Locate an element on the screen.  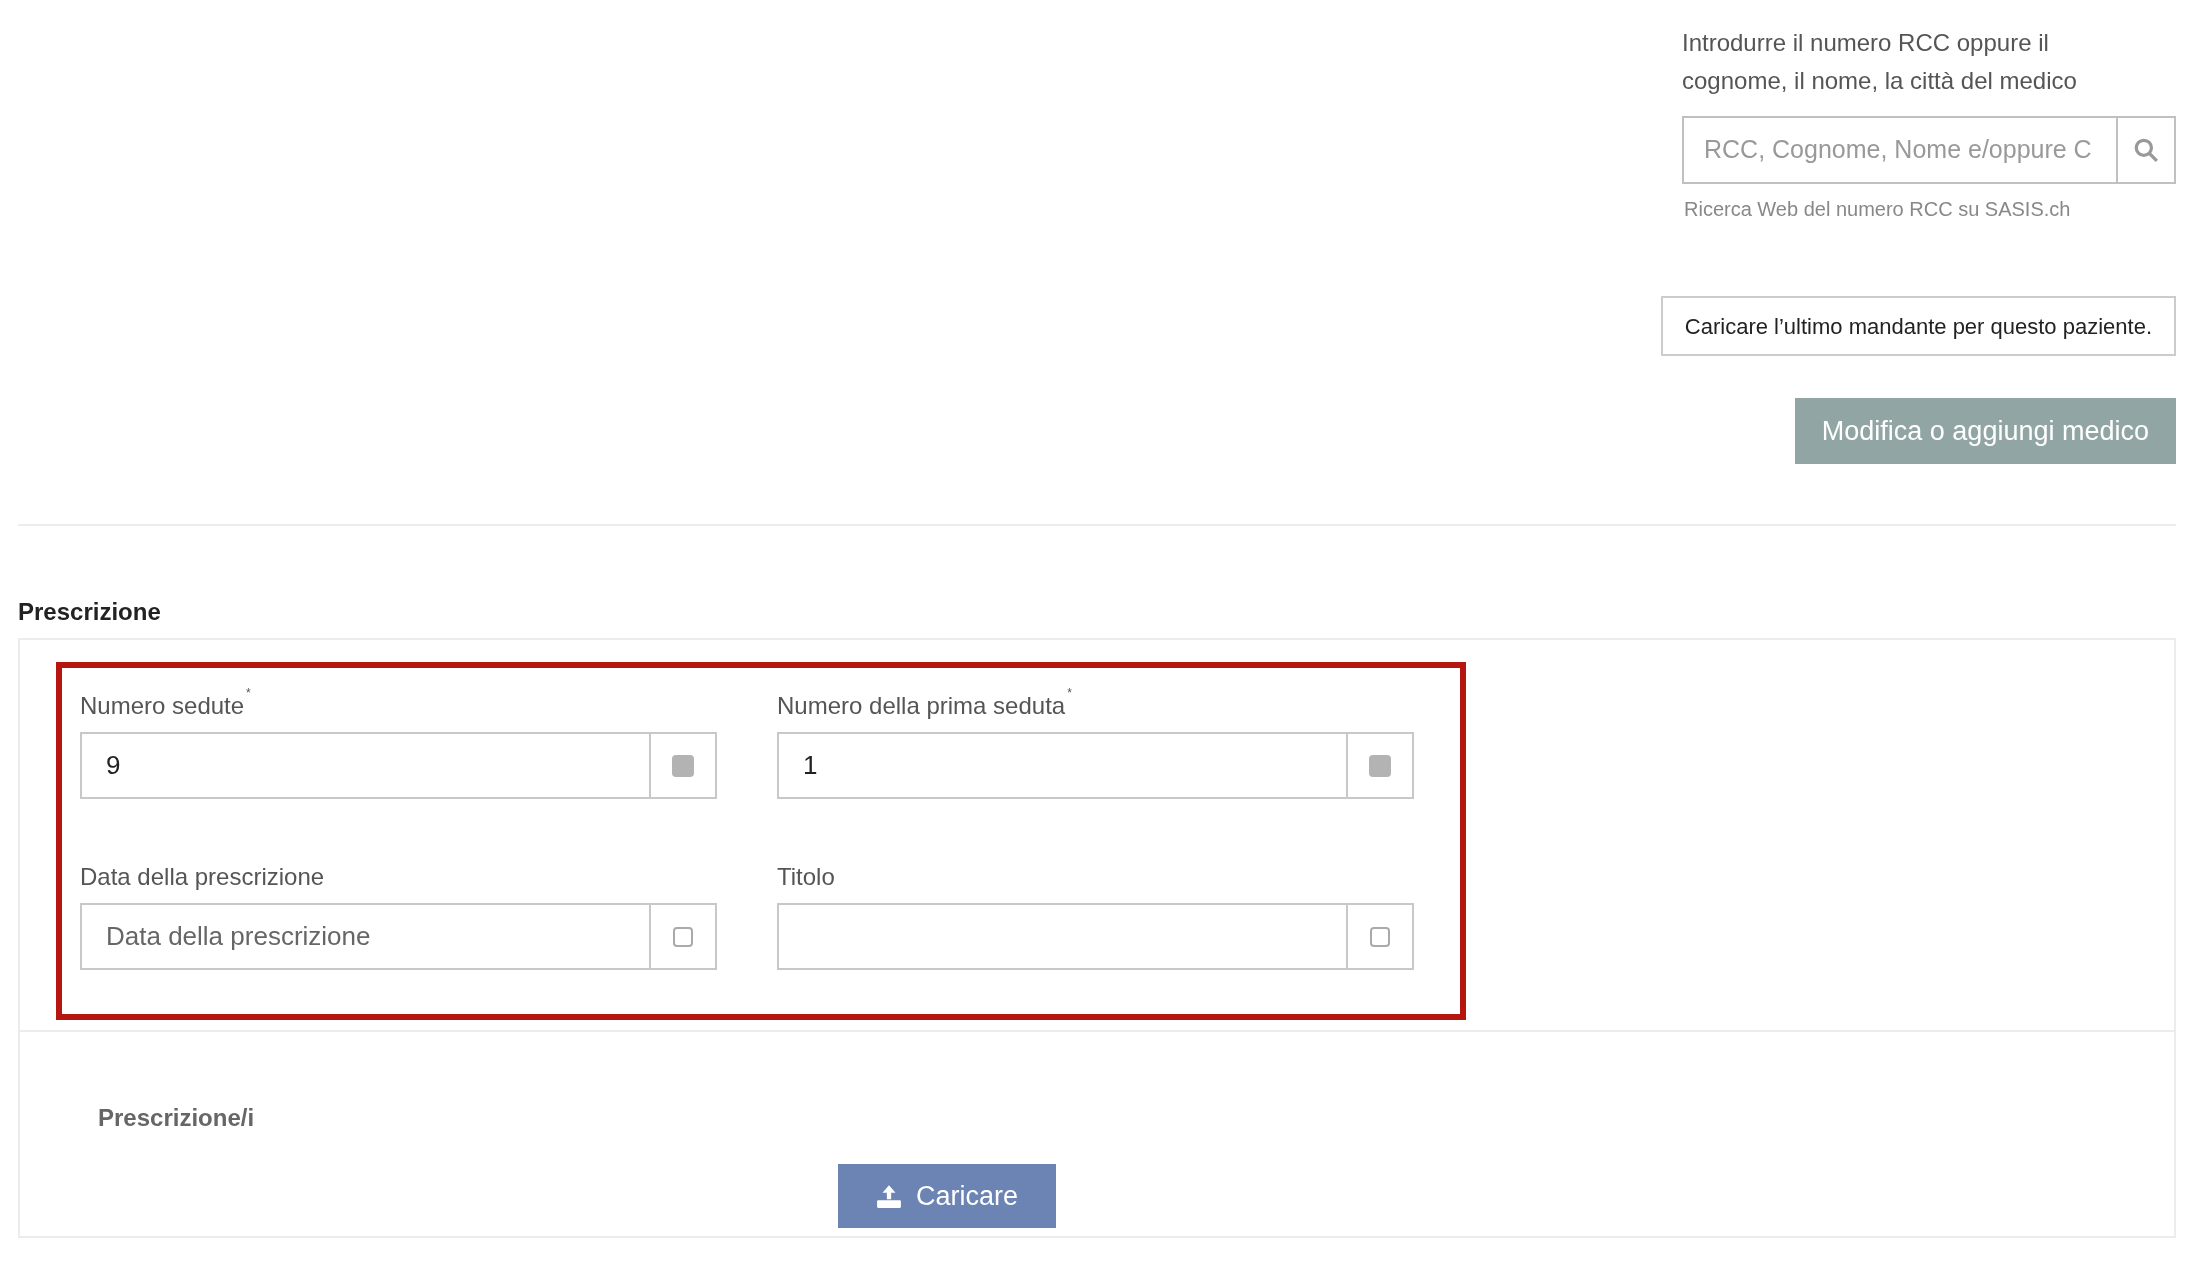
files-label: Prescrizione/i is located at coordinates (177, 1118).